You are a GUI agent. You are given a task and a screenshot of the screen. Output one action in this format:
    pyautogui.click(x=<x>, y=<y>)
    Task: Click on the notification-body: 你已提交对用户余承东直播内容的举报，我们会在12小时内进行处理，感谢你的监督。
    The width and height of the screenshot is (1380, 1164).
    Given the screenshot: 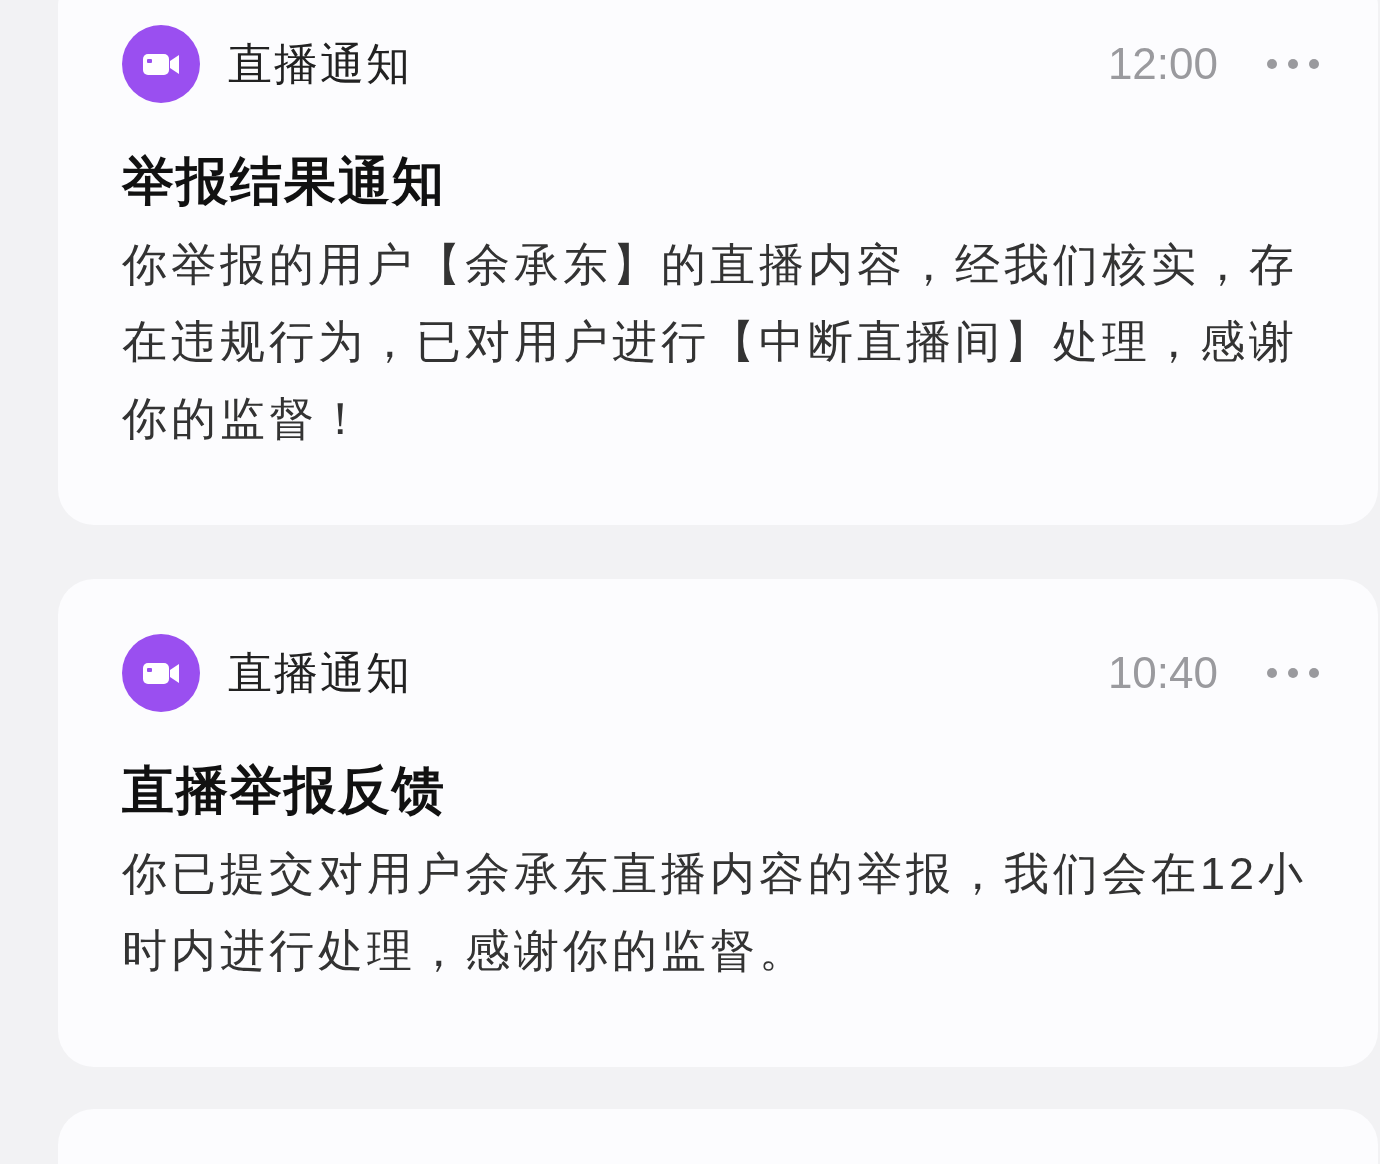 What is the action you would take?
    pyautogui.click(x=715, y=913)
    